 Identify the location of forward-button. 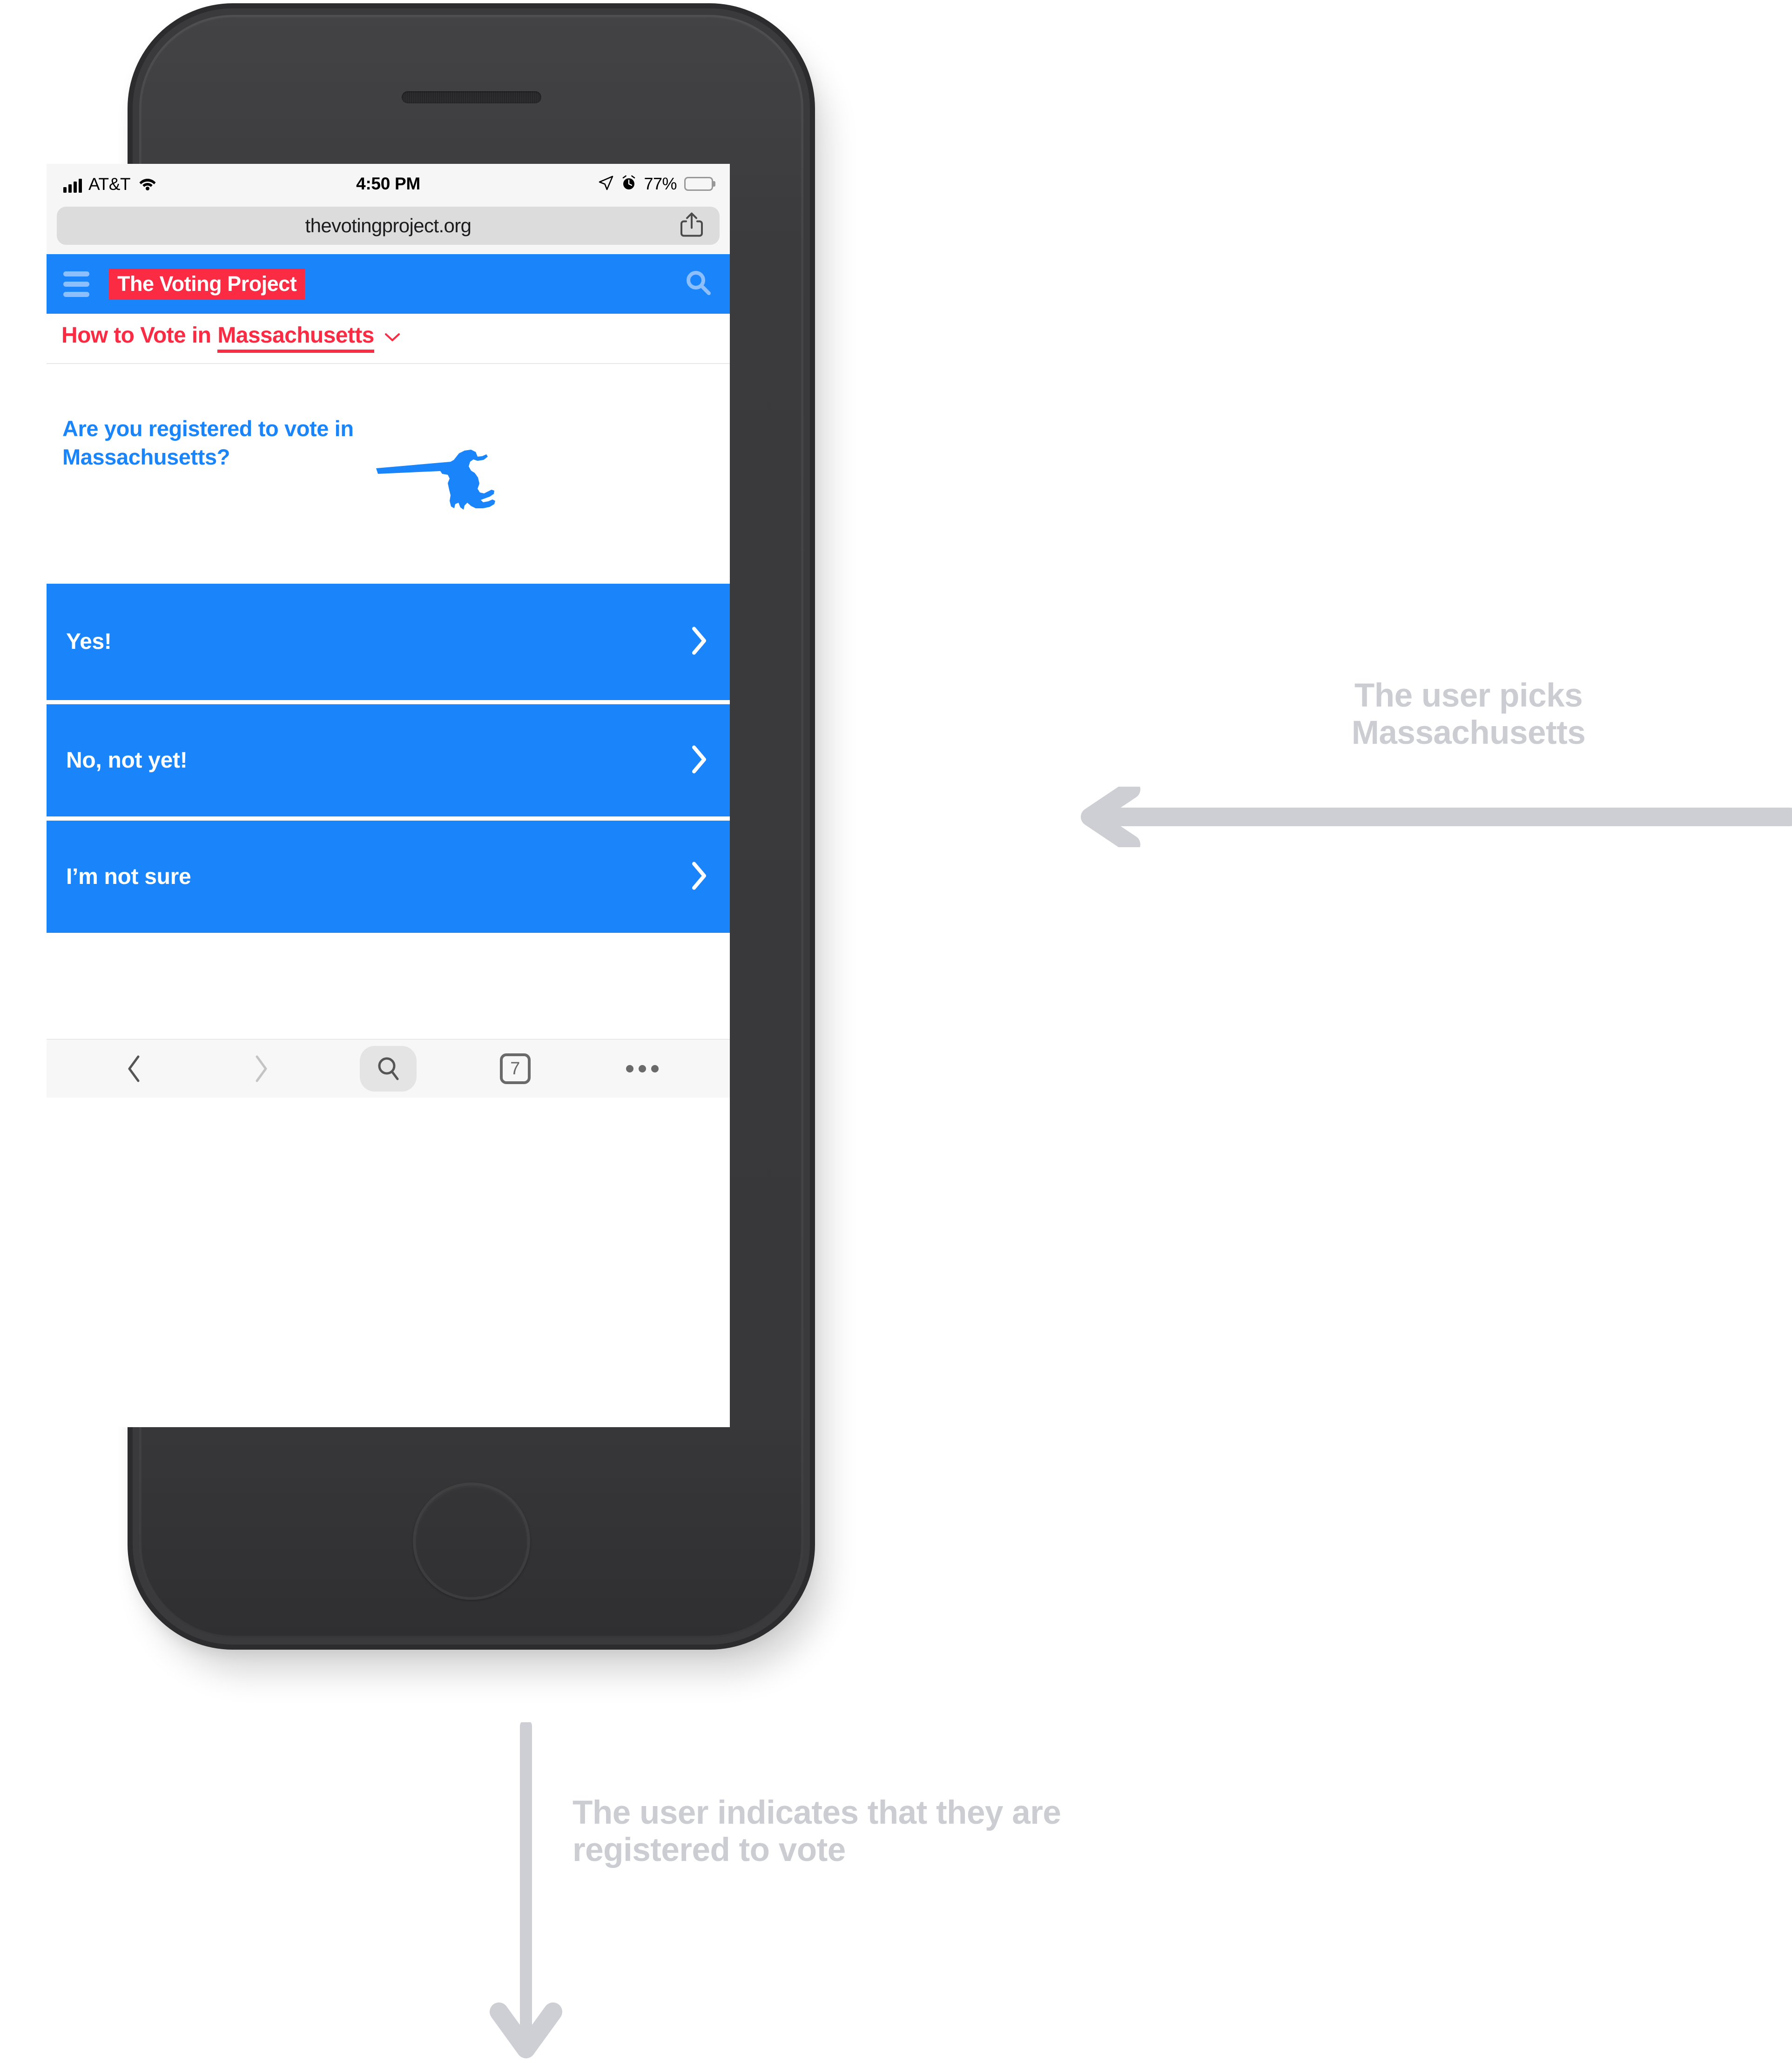
(261, 1068).